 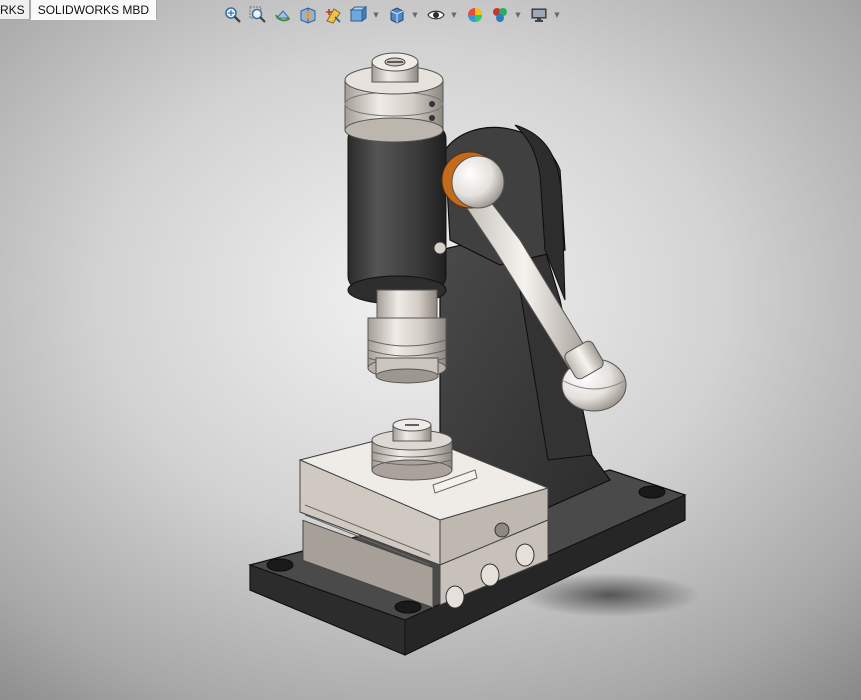 I want to click on zoom-to-fit-icon, so click(x=233, y=15).